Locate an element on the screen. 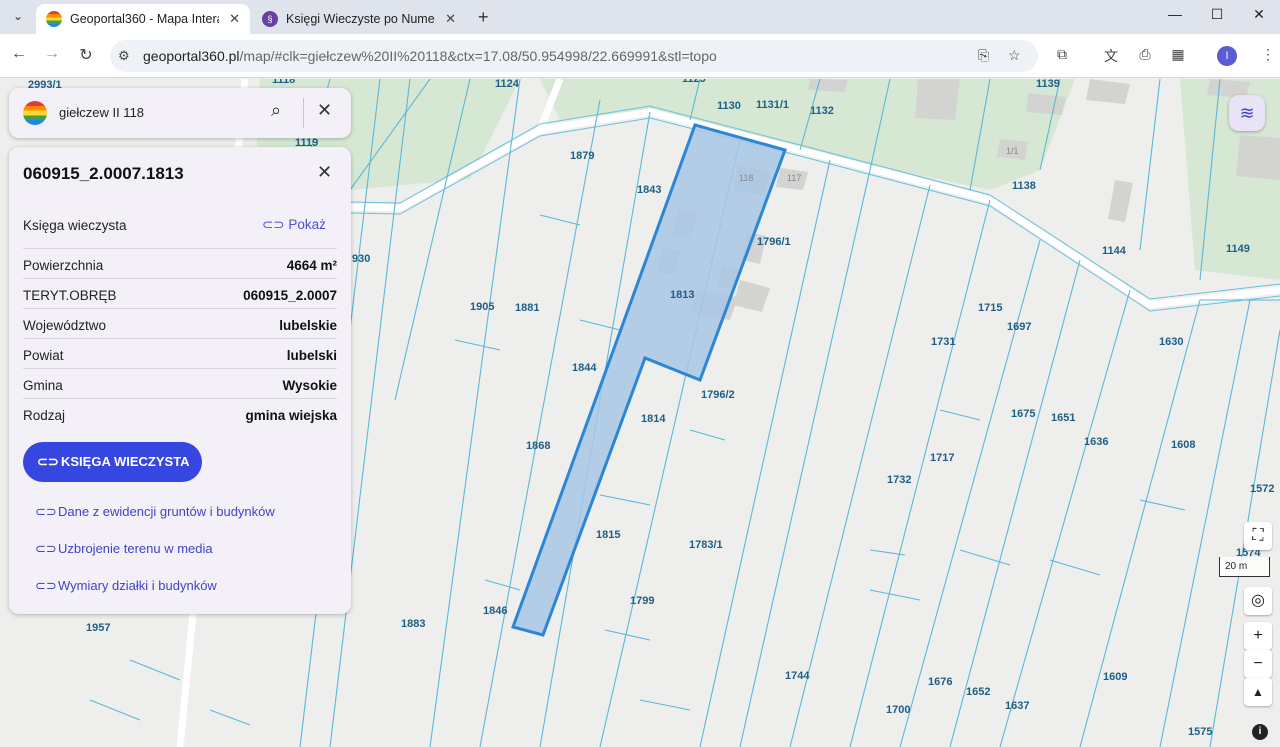  translate-icon: 文 is located at coordinates (1111, 56).